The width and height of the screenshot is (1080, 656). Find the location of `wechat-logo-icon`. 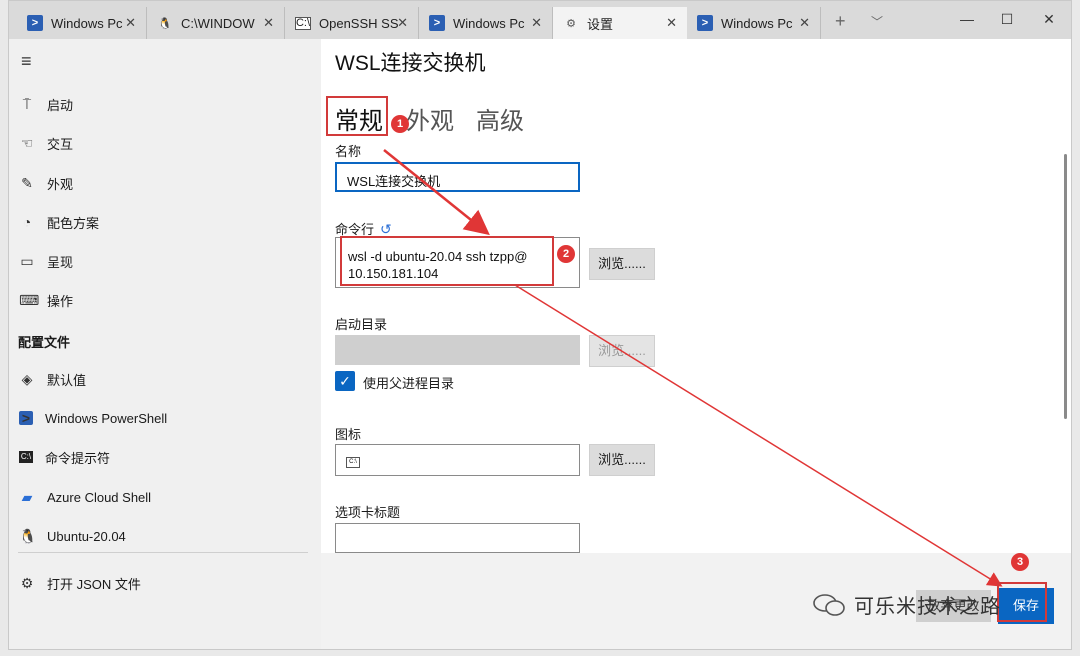

wechat-logo-icon is located at coordinates (829, 604).